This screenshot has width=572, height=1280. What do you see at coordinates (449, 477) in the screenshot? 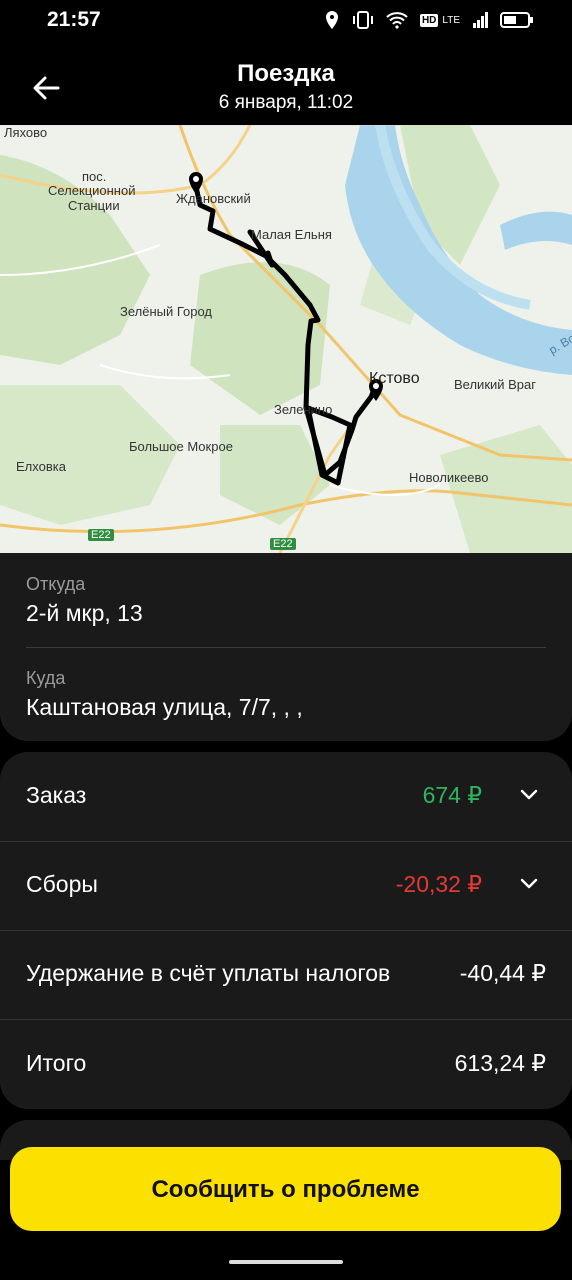
I see `map-label: Новоликеево` at bounding box center [449, 477].